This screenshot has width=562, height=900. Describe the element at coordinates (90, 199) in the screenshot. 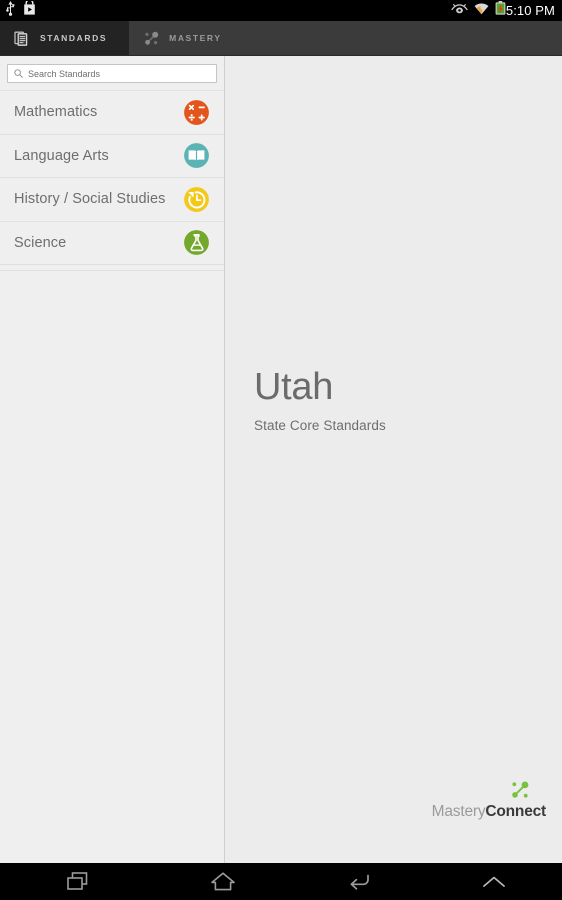

I see `subject-label: History / Social Studies` at that location.